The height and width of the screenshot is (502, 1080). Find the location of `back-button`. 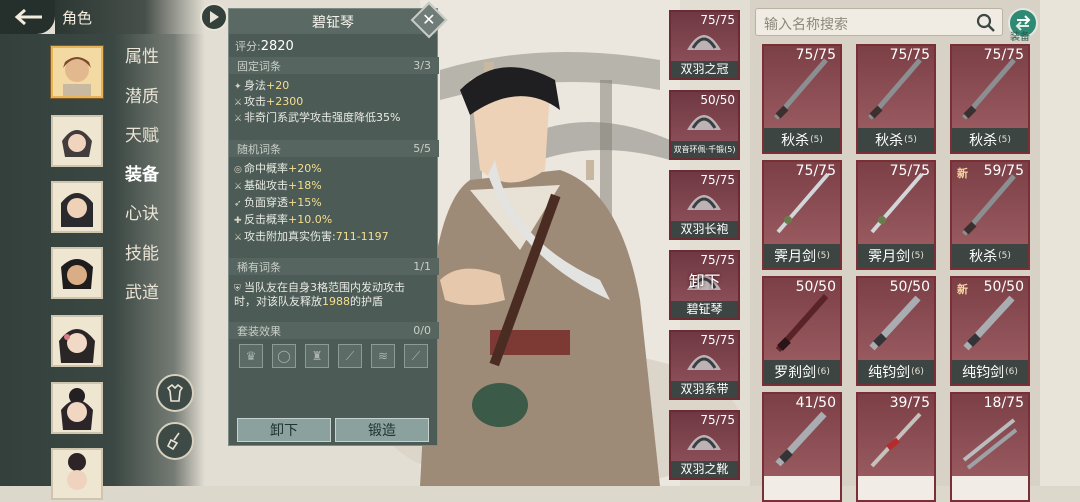

back-button is located at coordinates (27, 17).